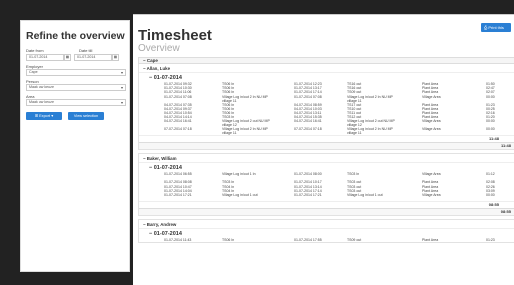 This screenshot has height=285, width=514. I want to click on subtotal: 11:48, so click(326, 138).